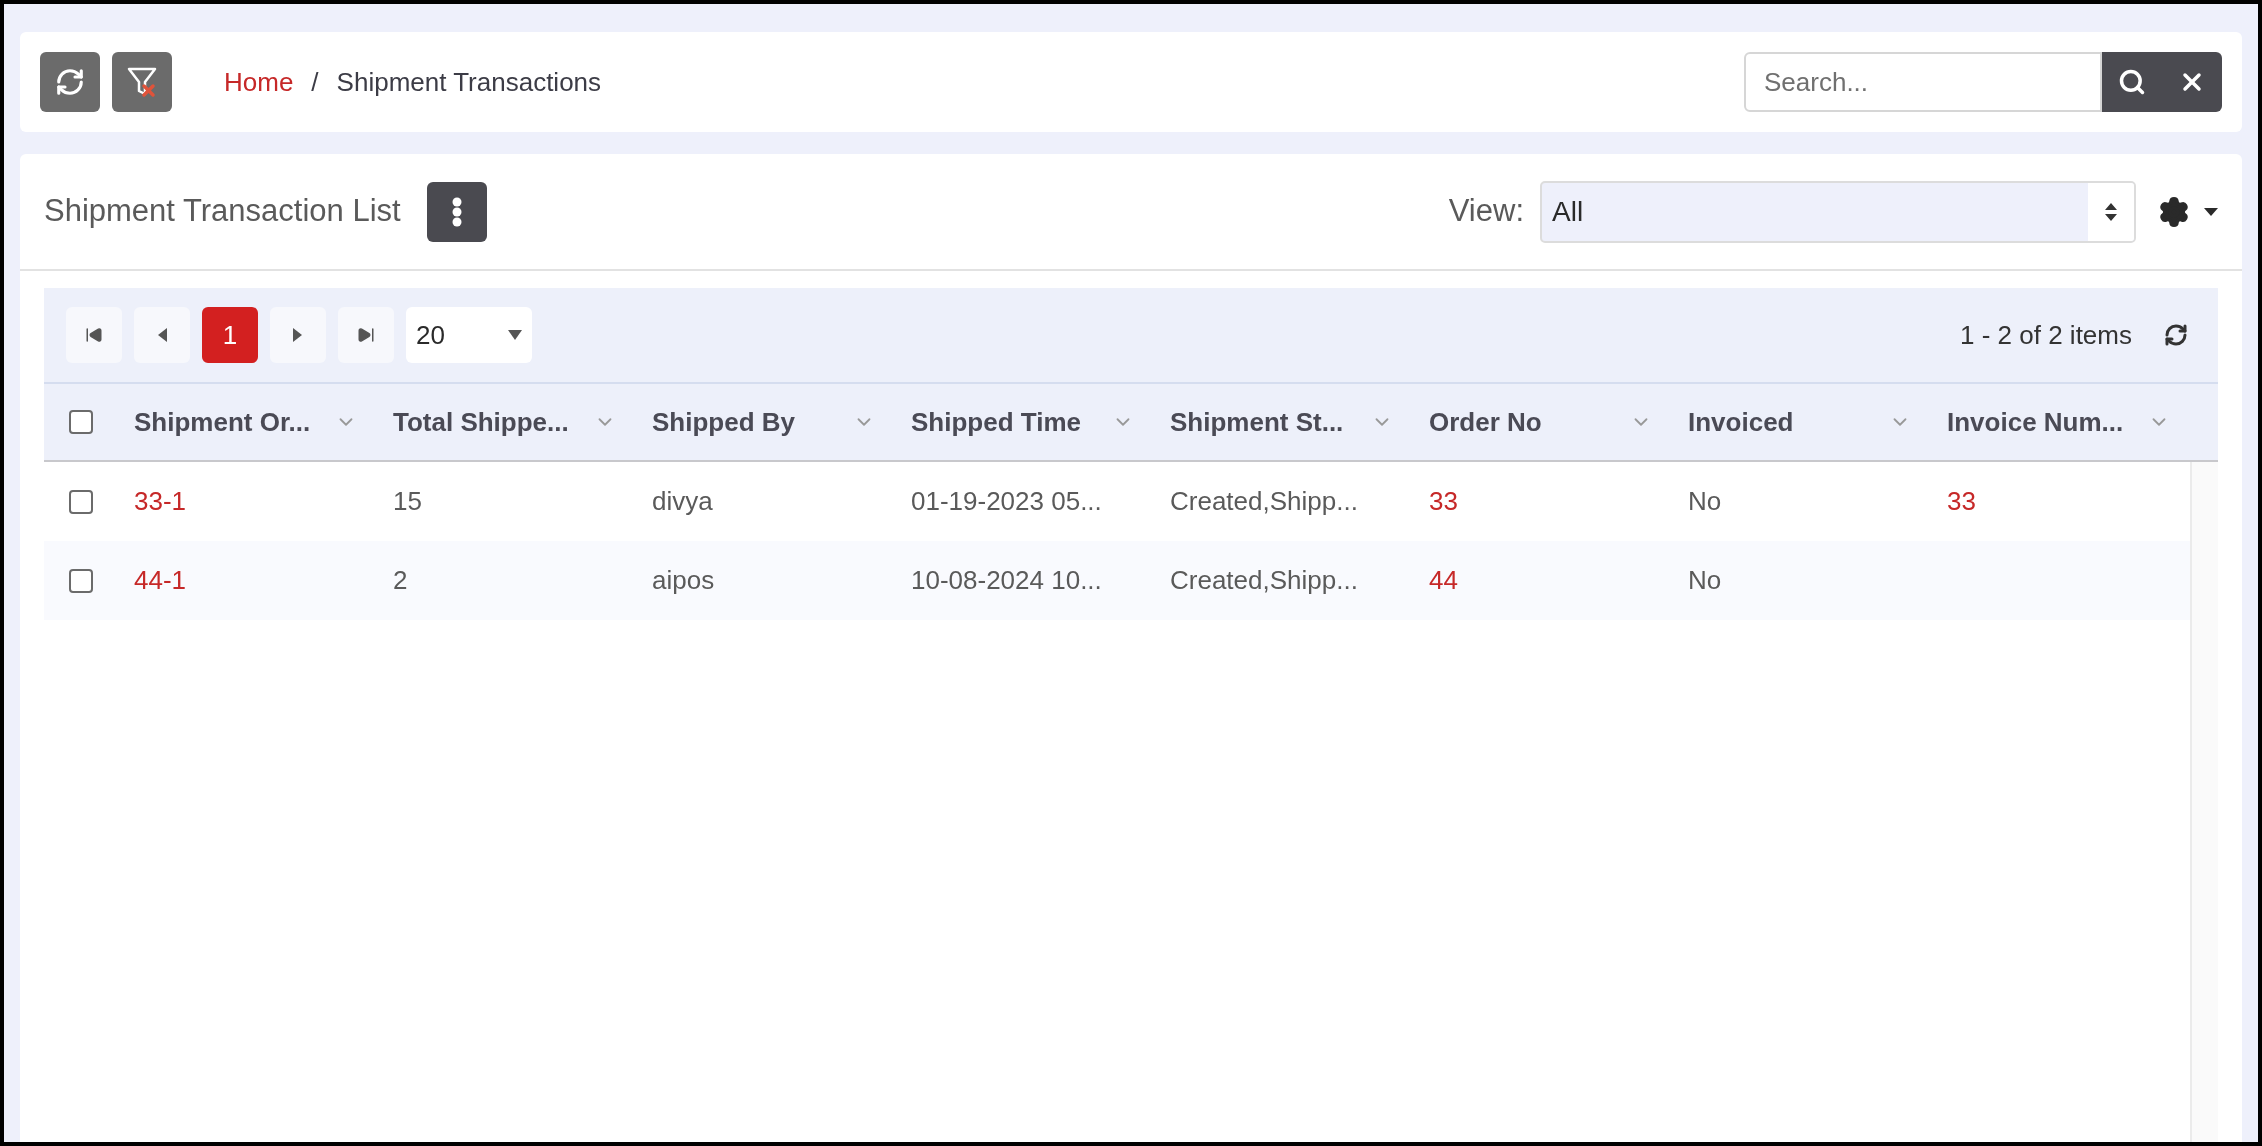  I want to click on previous-page-icon, so click(162, 335).